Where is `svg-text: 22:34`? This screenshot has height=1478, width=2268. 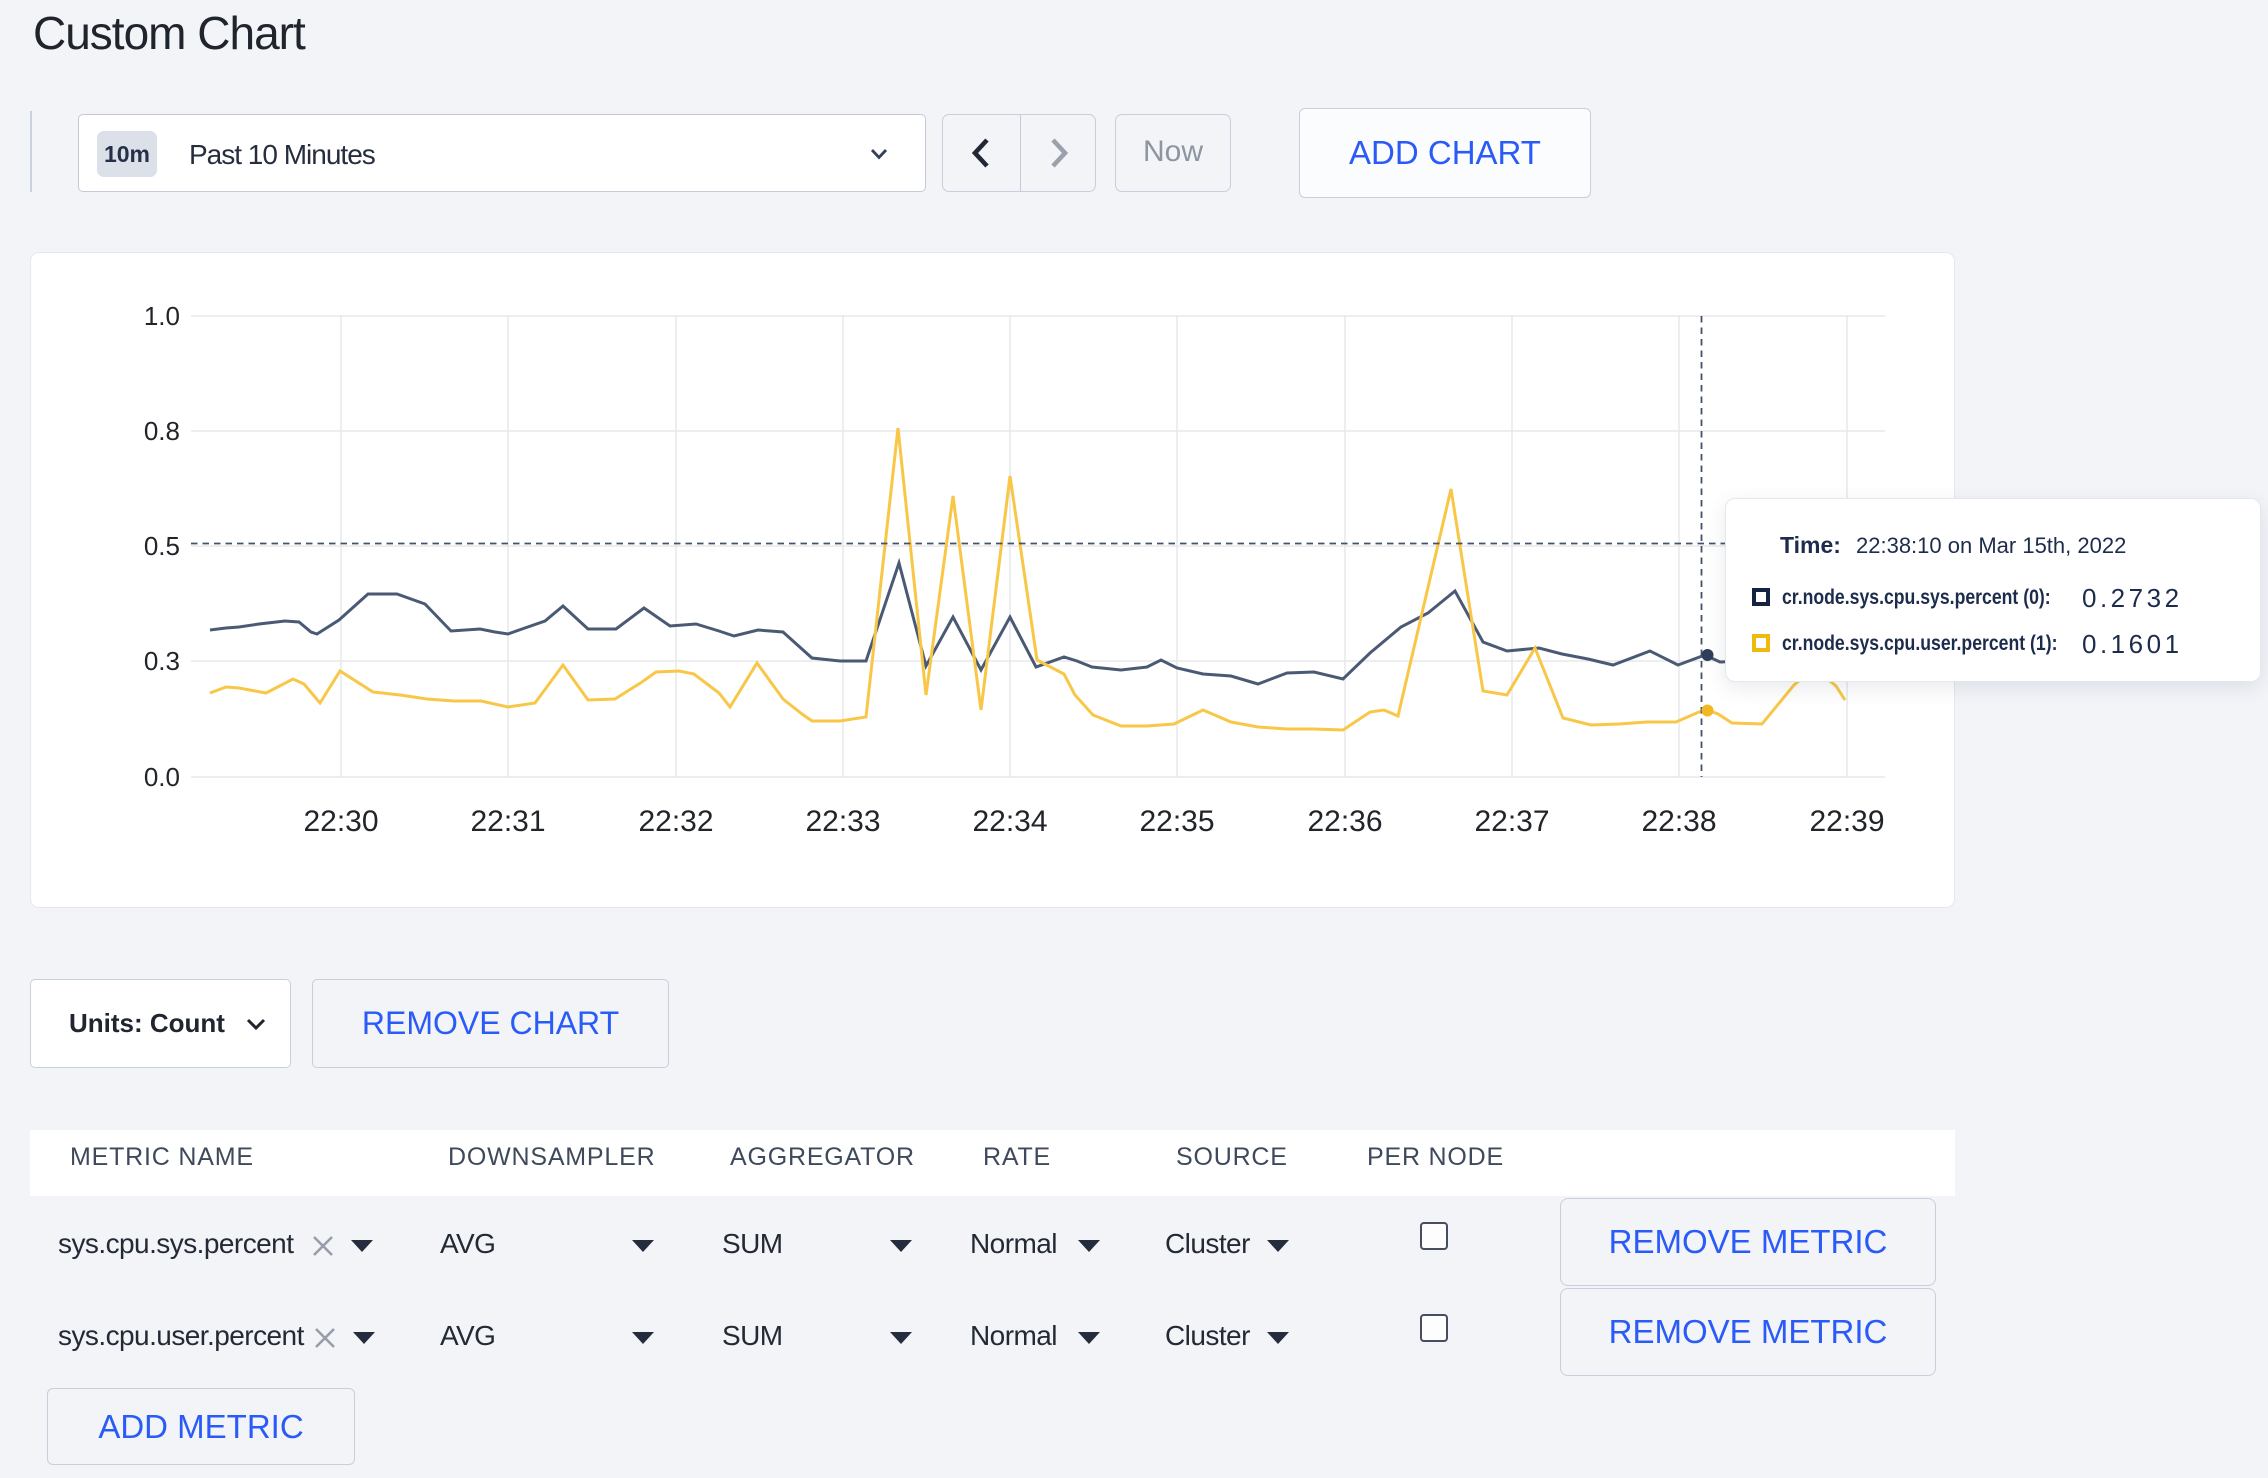 svg-text: 22:34 is located at coordinates (1009, 821).